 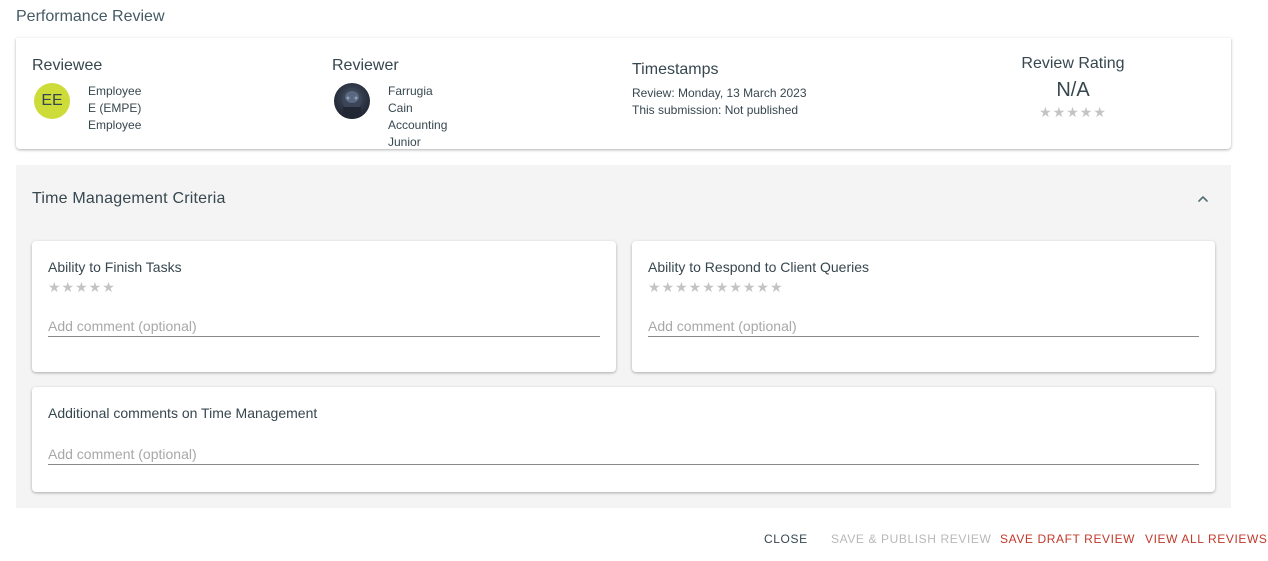 I want to click on reviewer-section: Reviewer Farrugia Cain Accounting Junior, so click(x=389, y=103).